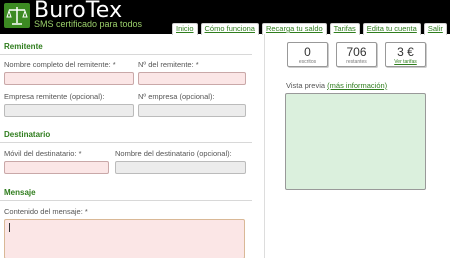  I want to click on message-textarea, so click(124, 238).